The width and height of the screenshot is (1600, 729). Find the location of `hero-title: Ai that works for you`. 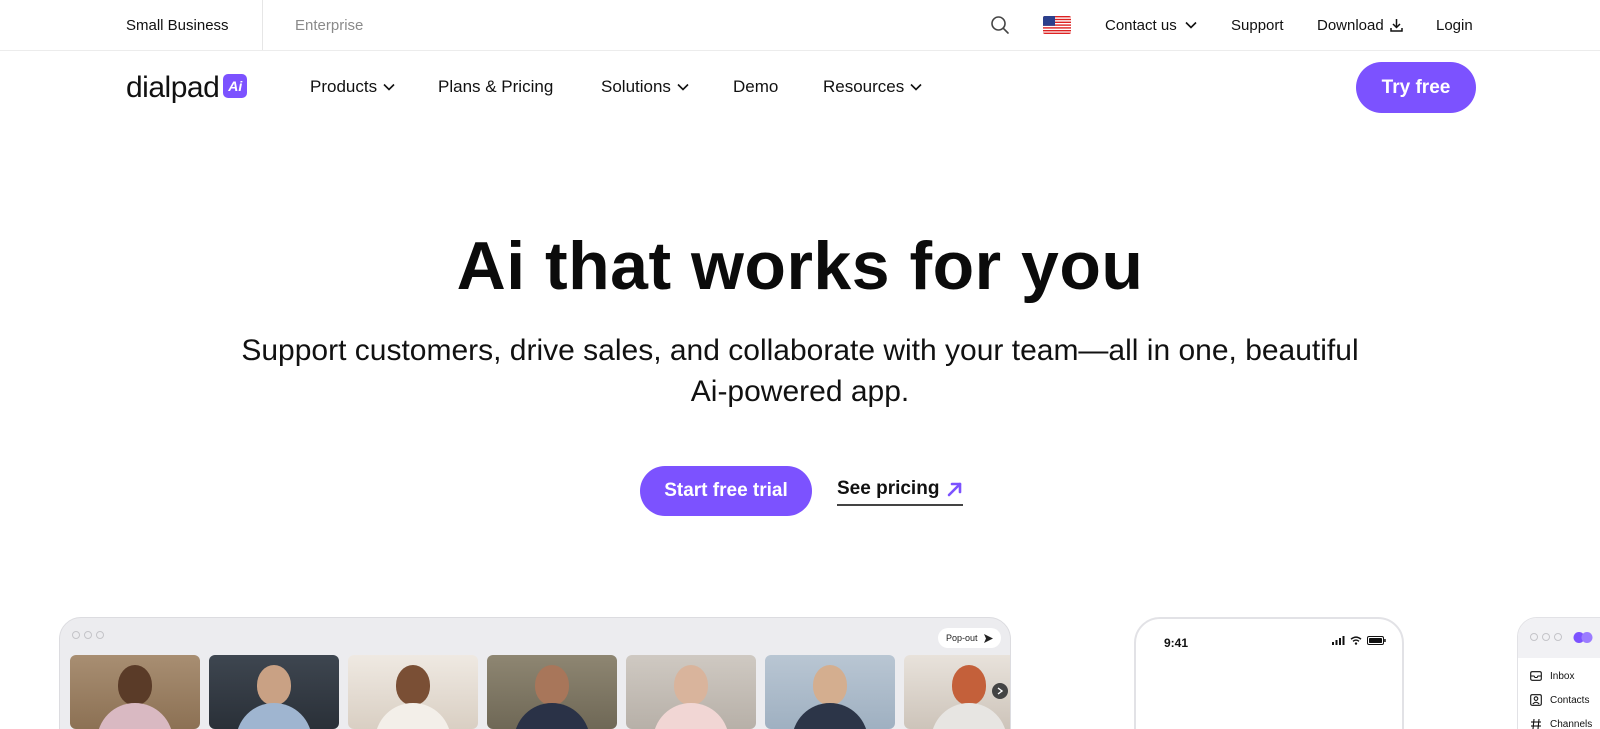

hero-title: Ai that works for you is located at coordinates (800, 266).